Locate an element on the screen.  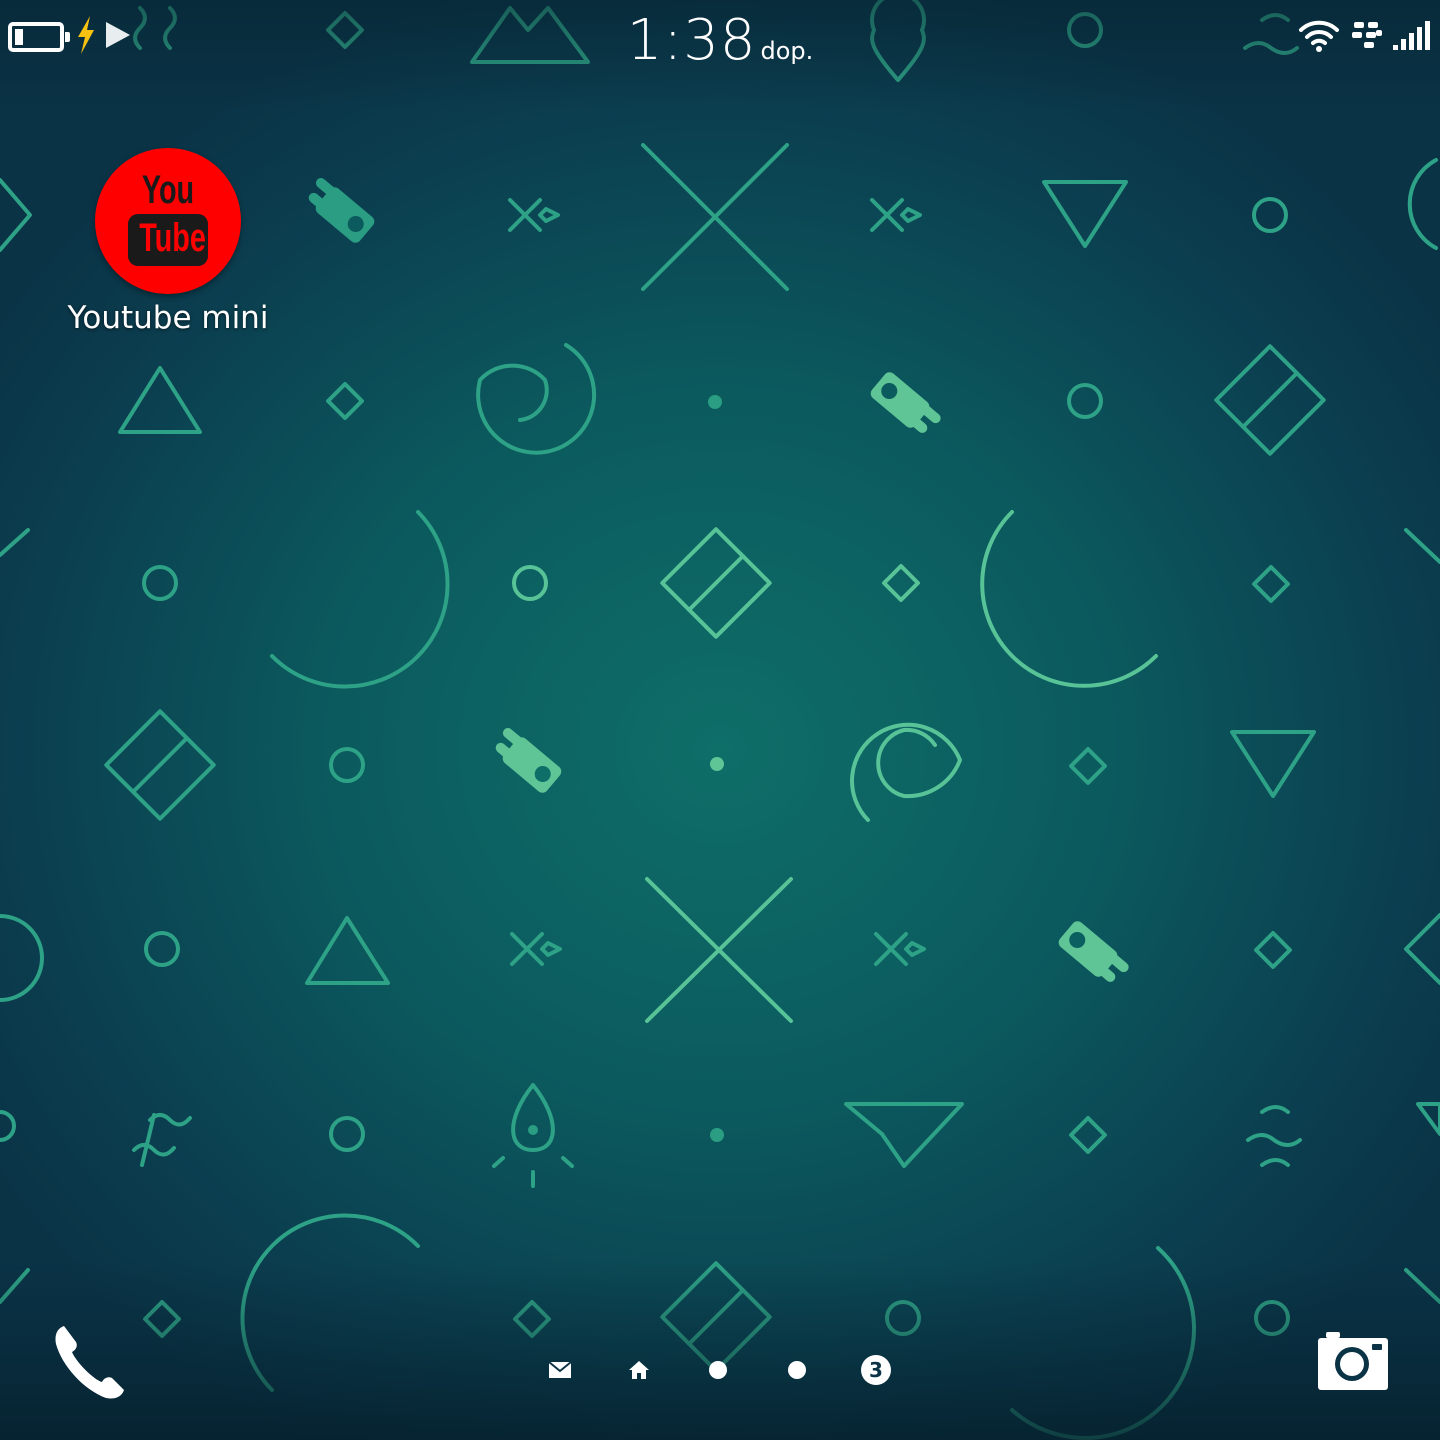
cell-signal-icon is located at coordinates (1411, 35).